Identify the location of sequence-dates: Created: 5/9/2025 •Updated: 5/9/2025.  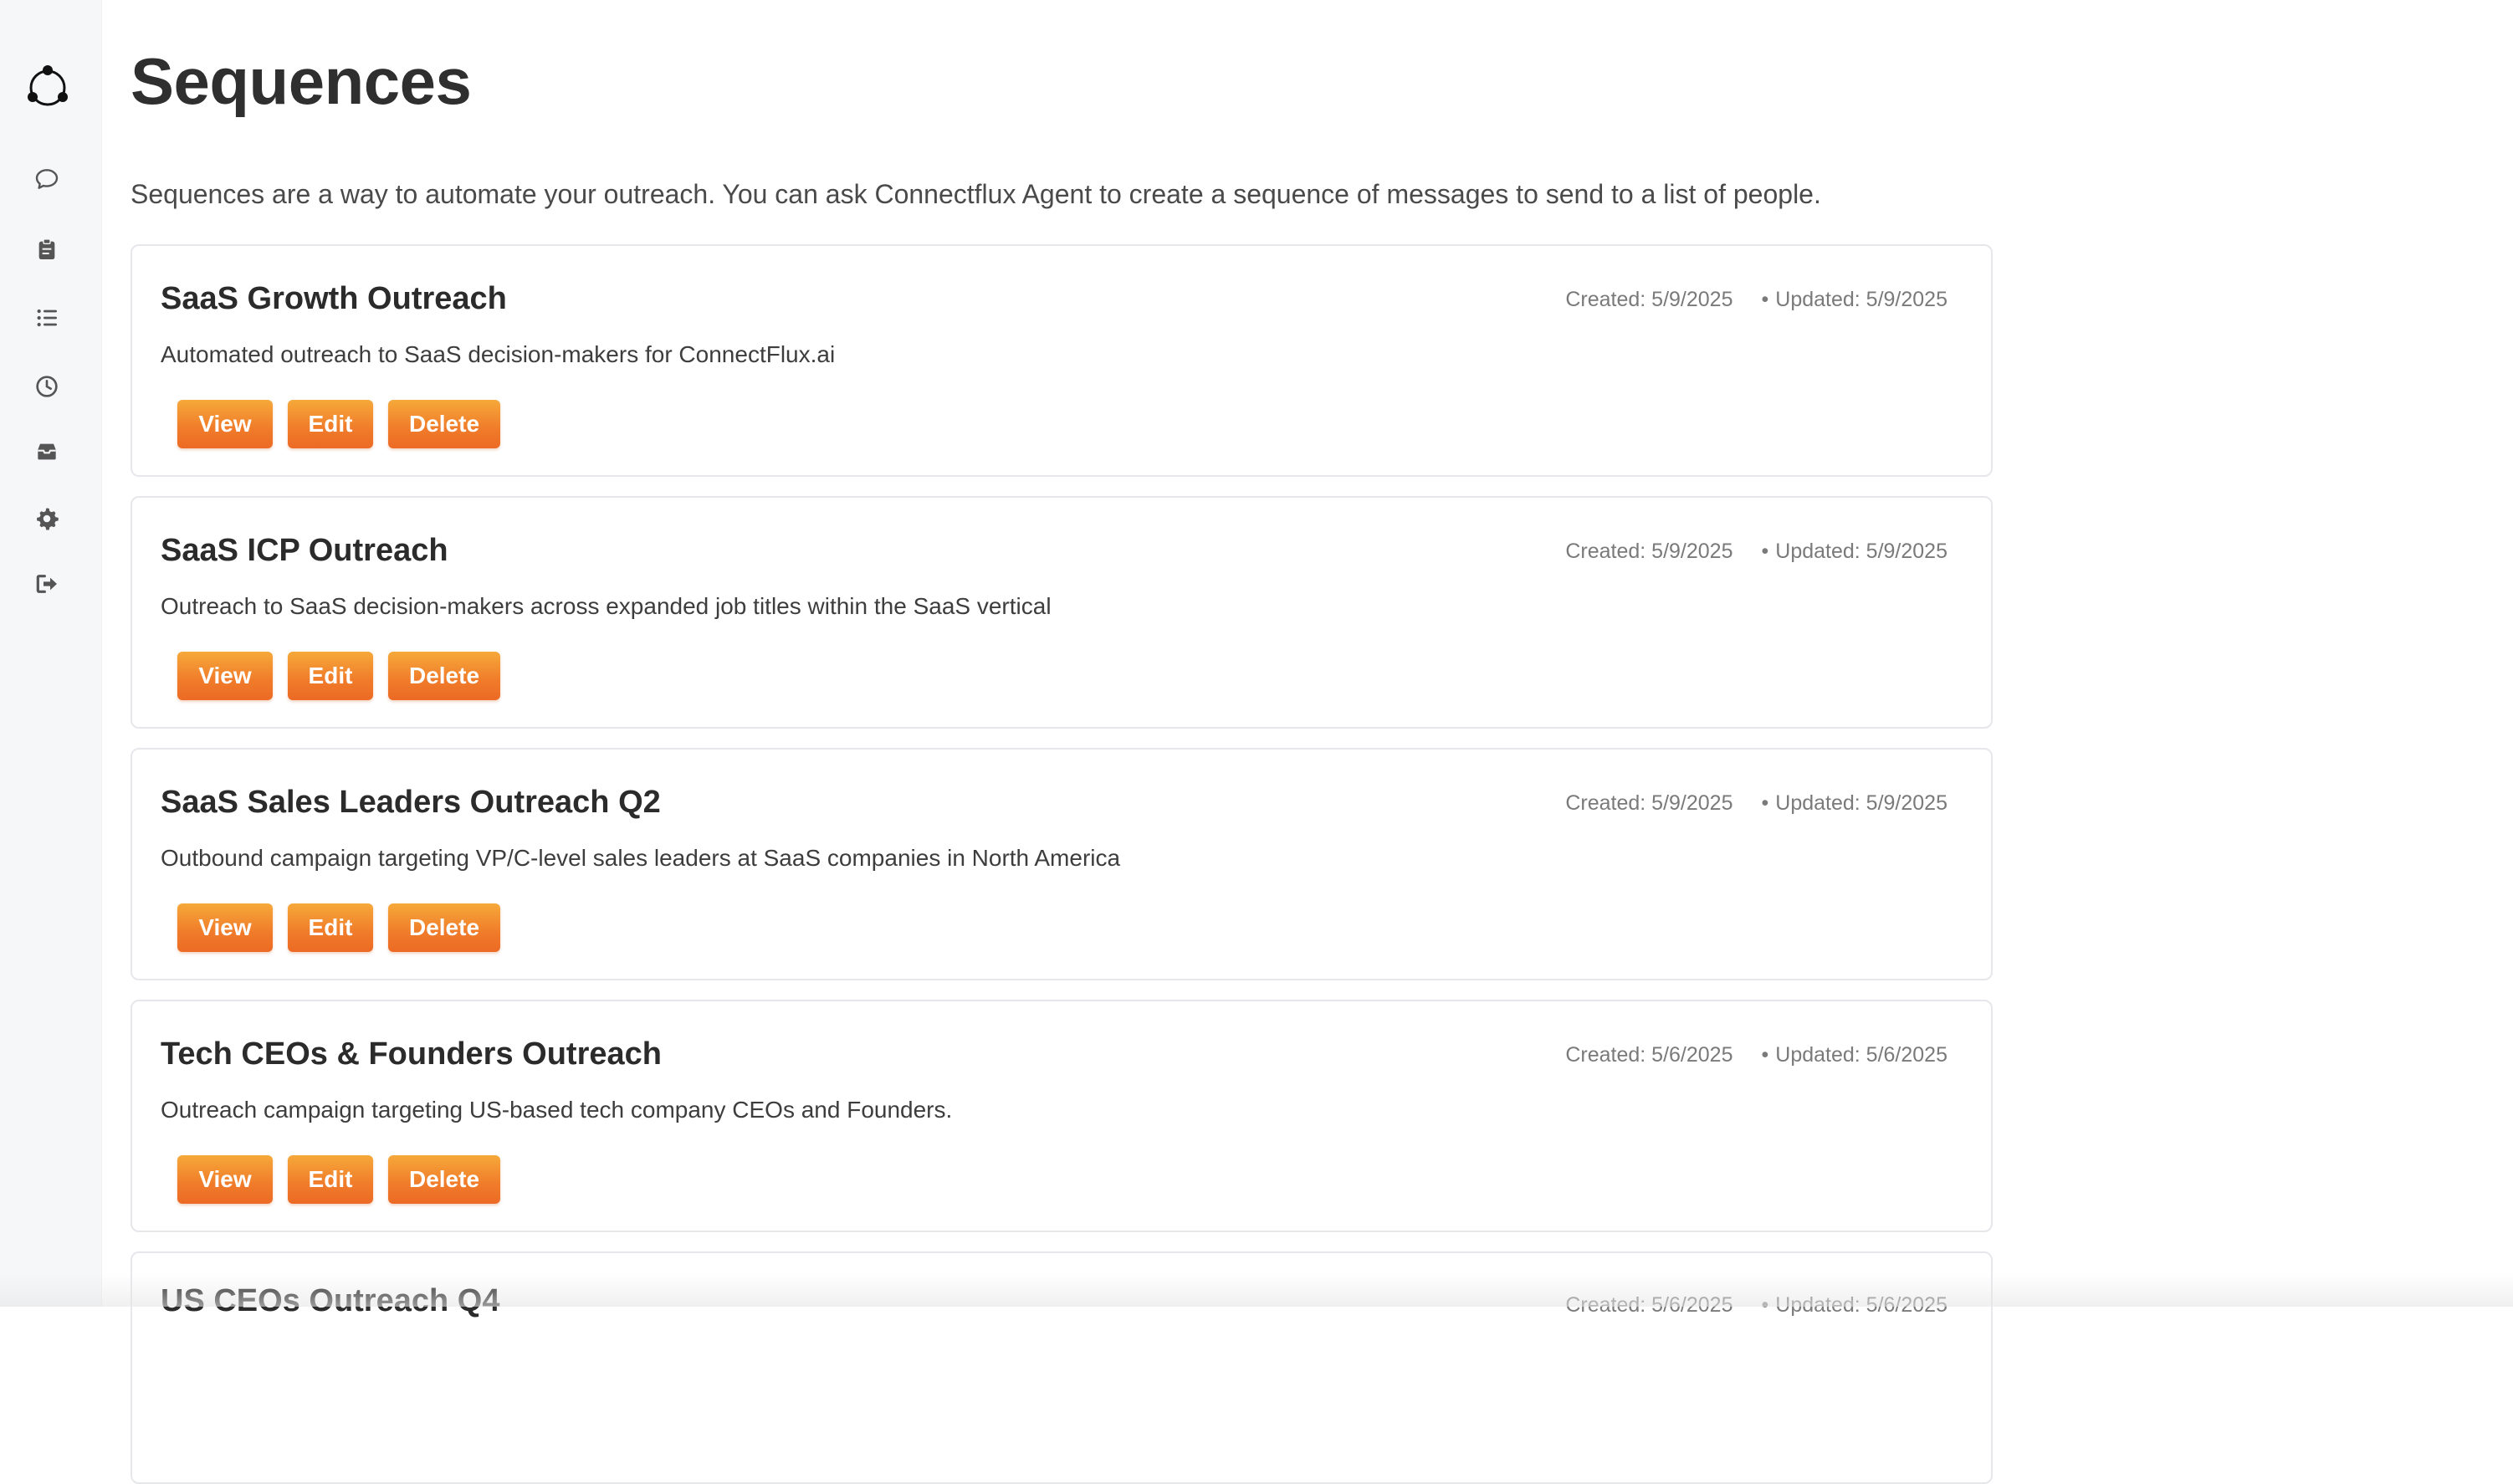
(1756, 803).